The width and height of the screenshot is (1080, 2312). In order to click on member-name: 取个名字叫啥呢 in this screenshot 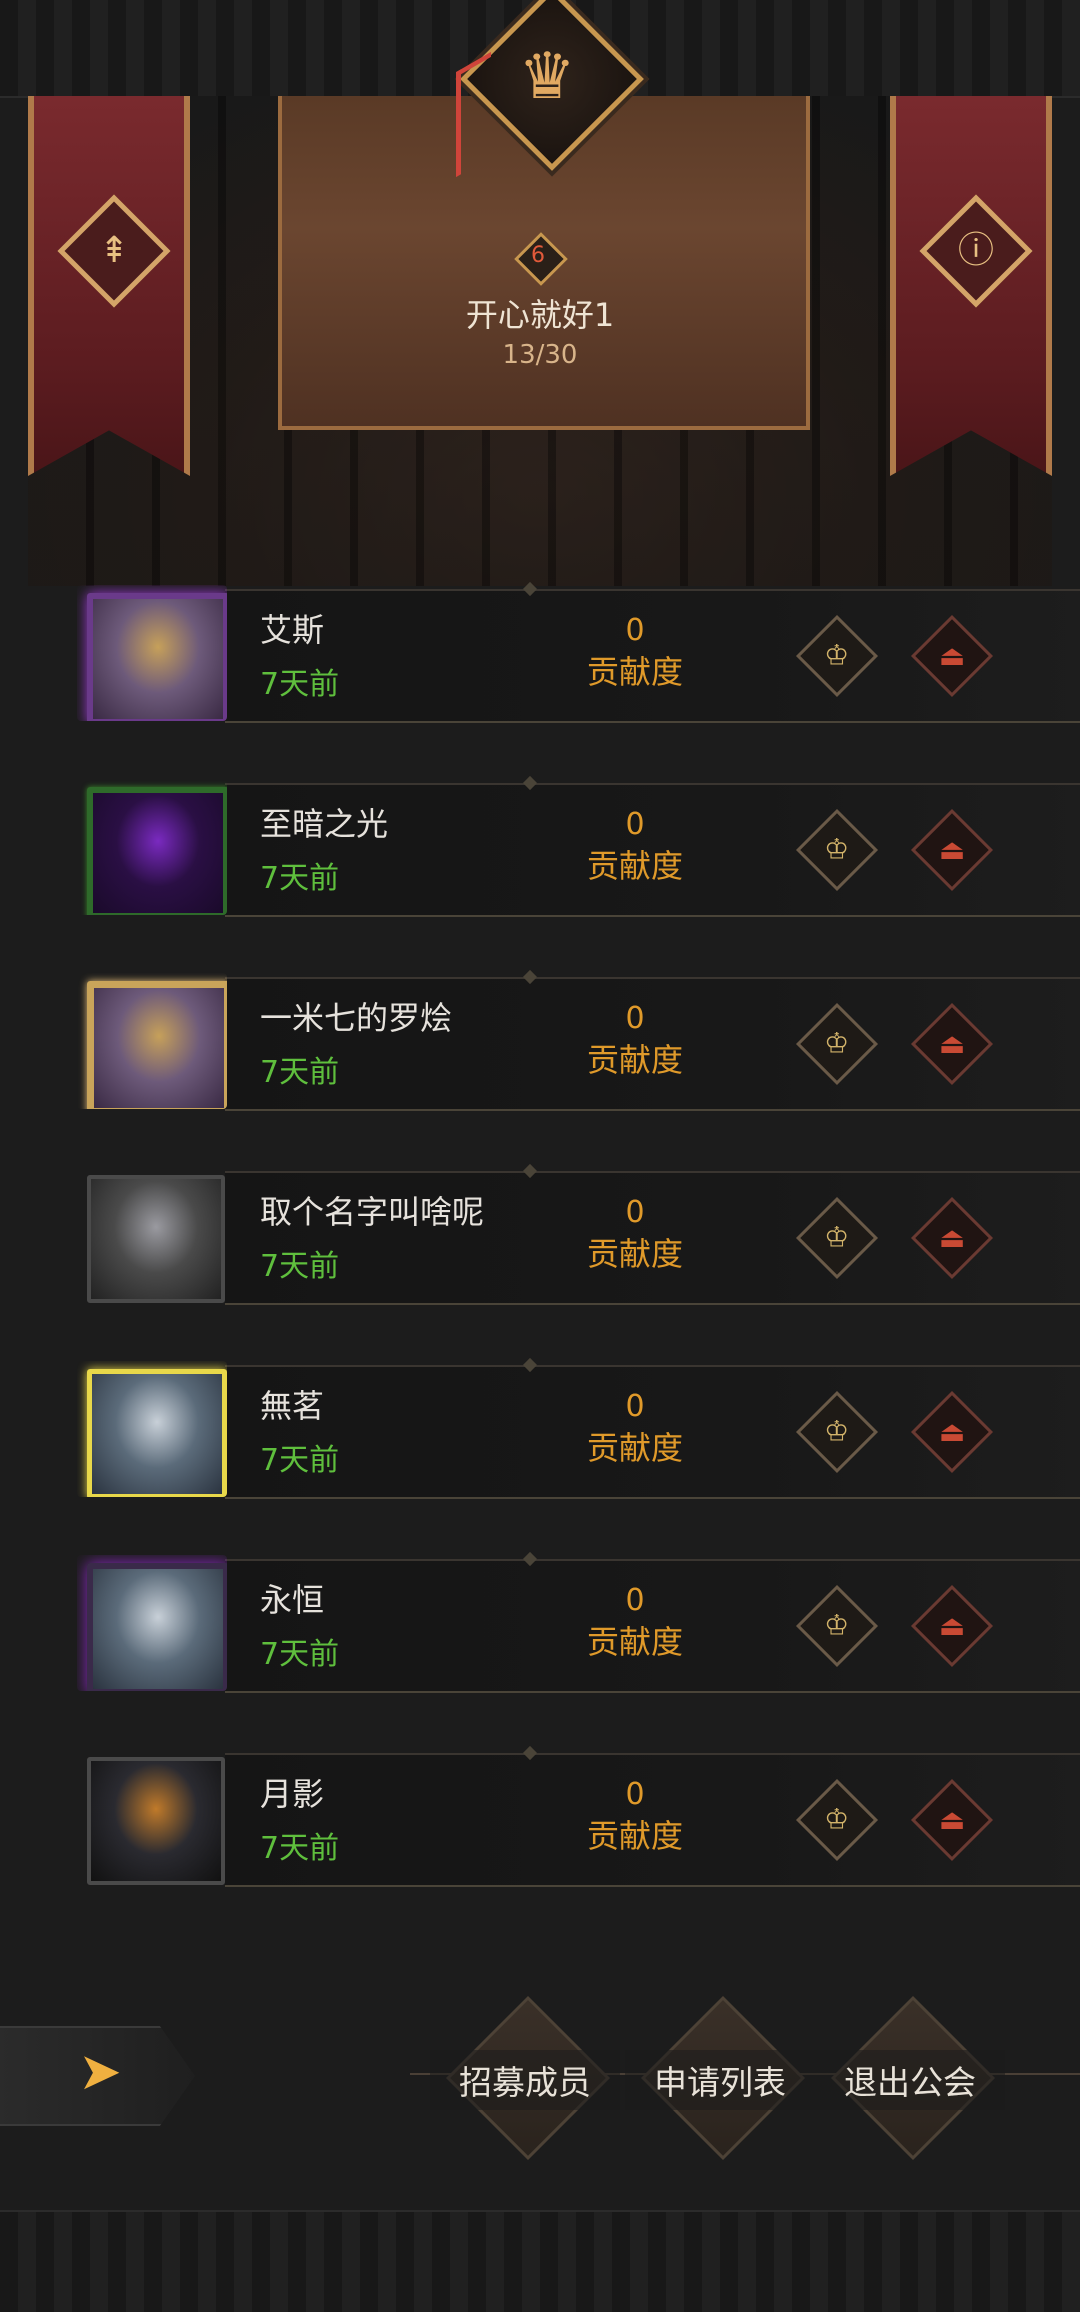, I will do `click(372, 1212)`.